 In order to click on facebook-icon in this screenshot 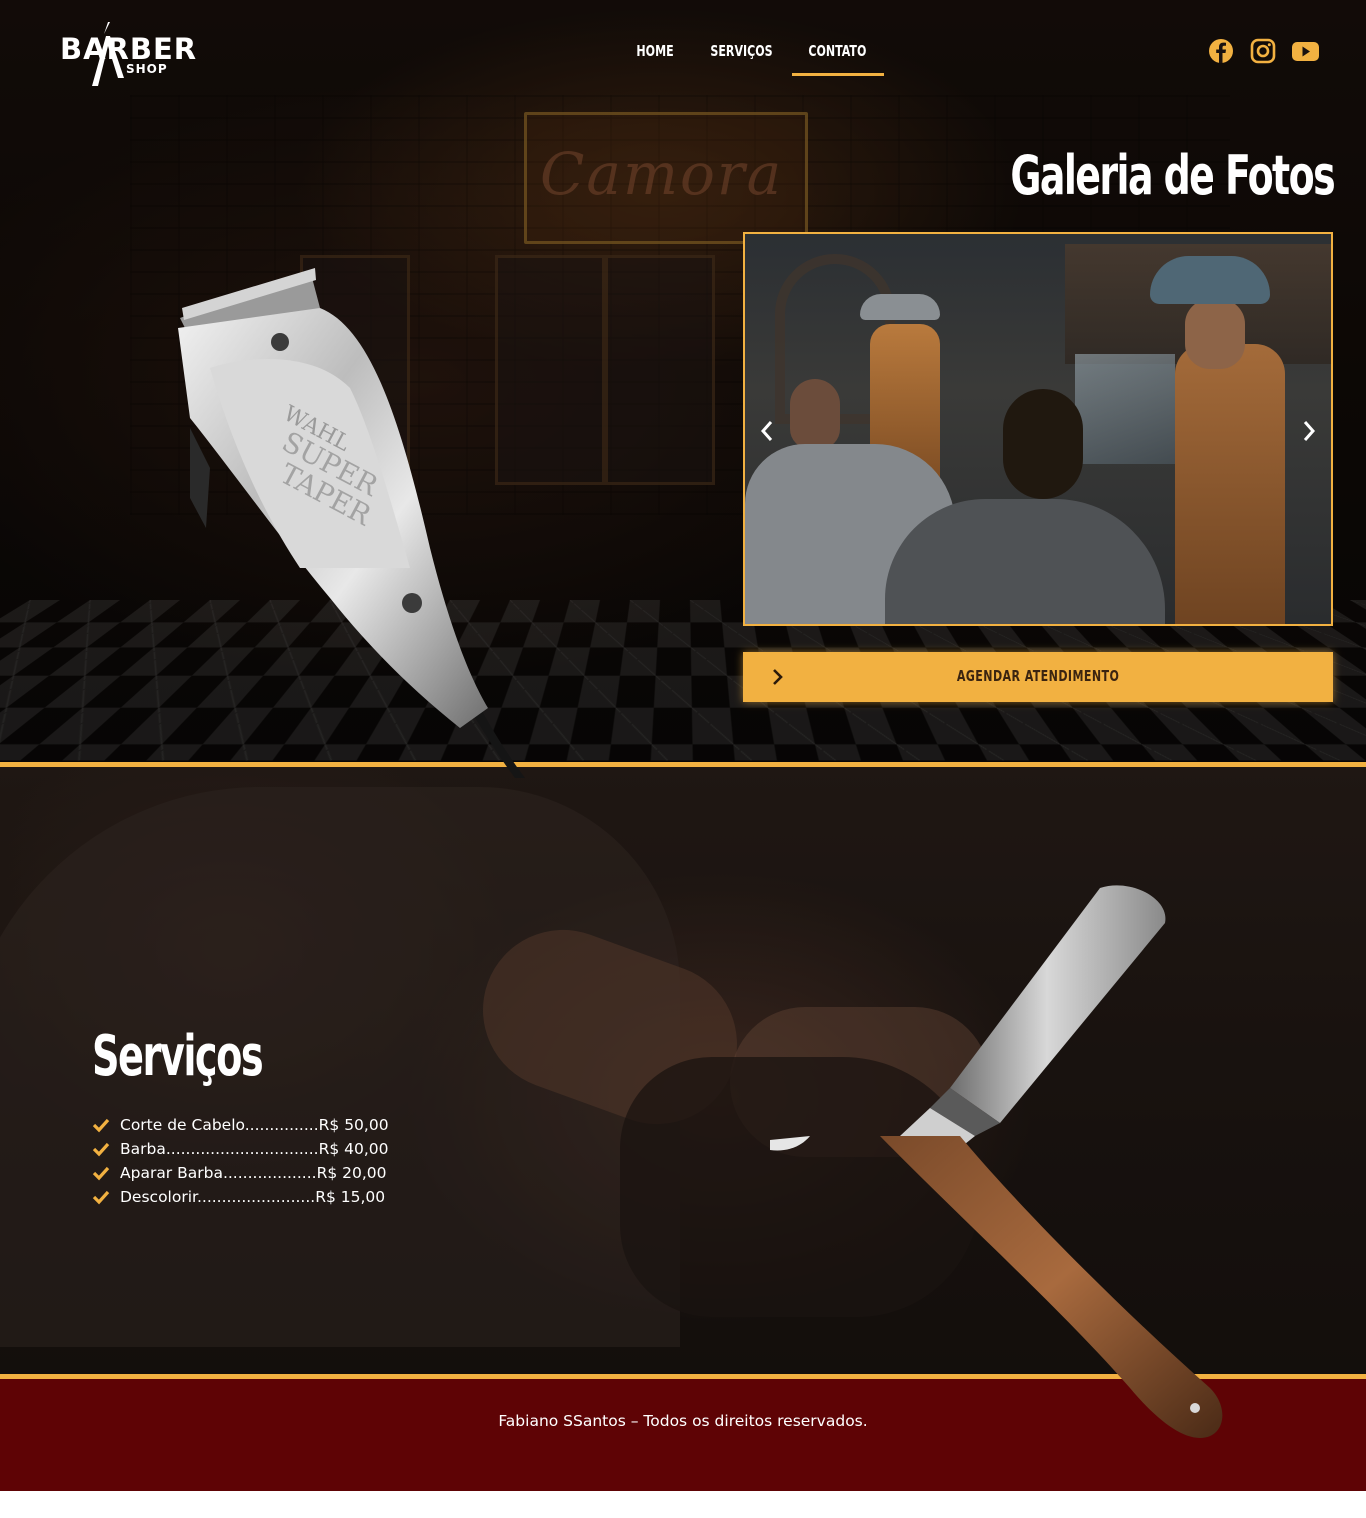, I will do `click(1221, 51)`.